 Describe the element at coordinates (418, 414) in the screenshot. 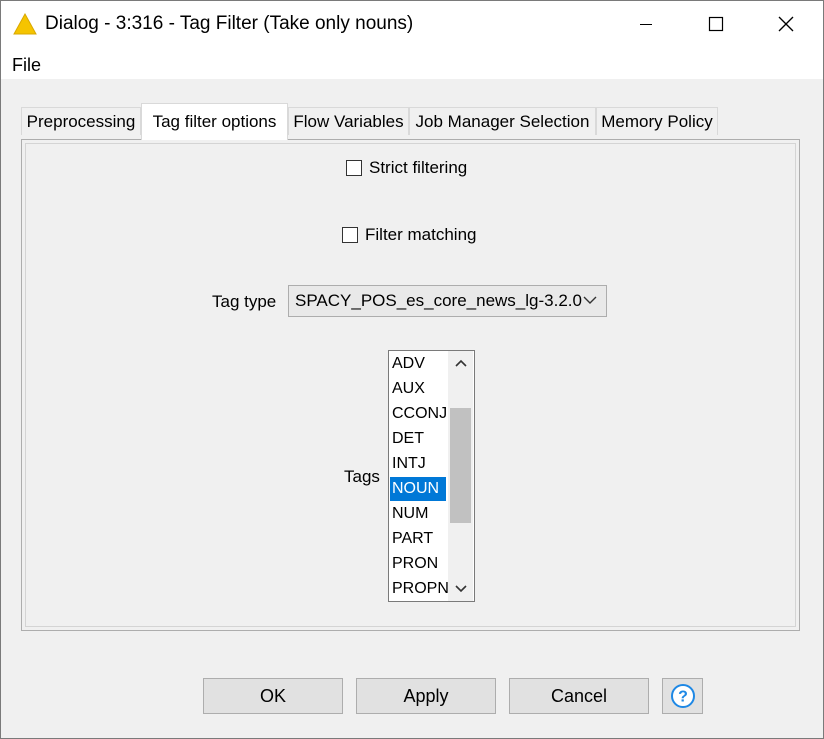

I see `list-item: CCONJ` at that location.